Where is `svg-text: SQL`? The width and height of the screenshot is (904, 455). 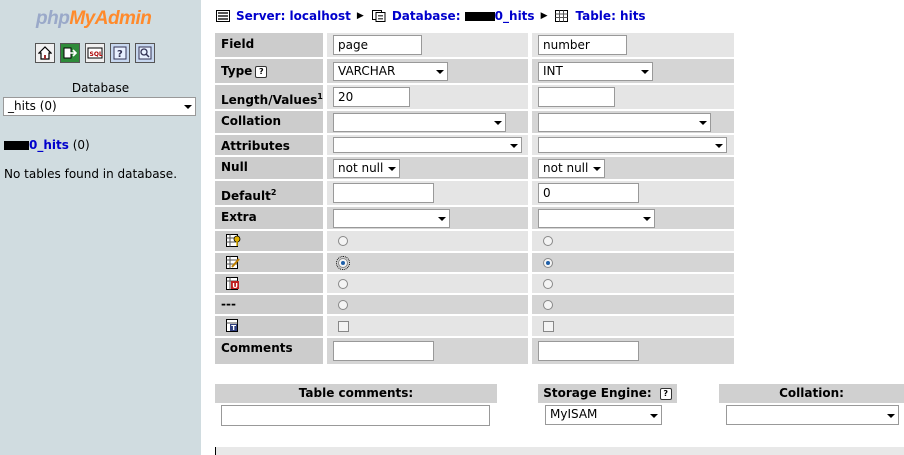 svg-text: SQL is located at coordinates (96, 54).